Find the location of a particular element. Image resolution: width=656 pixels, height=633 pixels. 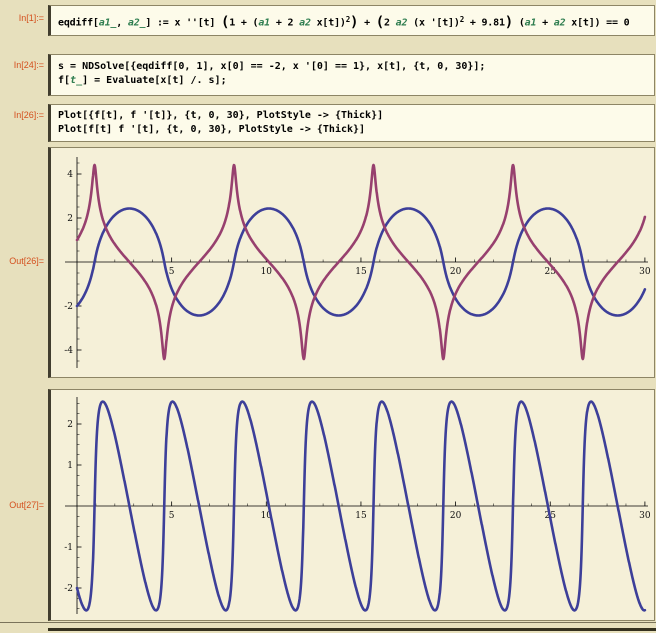

cell-label-out26: Out[26]= is located at coordinates (26, 261).